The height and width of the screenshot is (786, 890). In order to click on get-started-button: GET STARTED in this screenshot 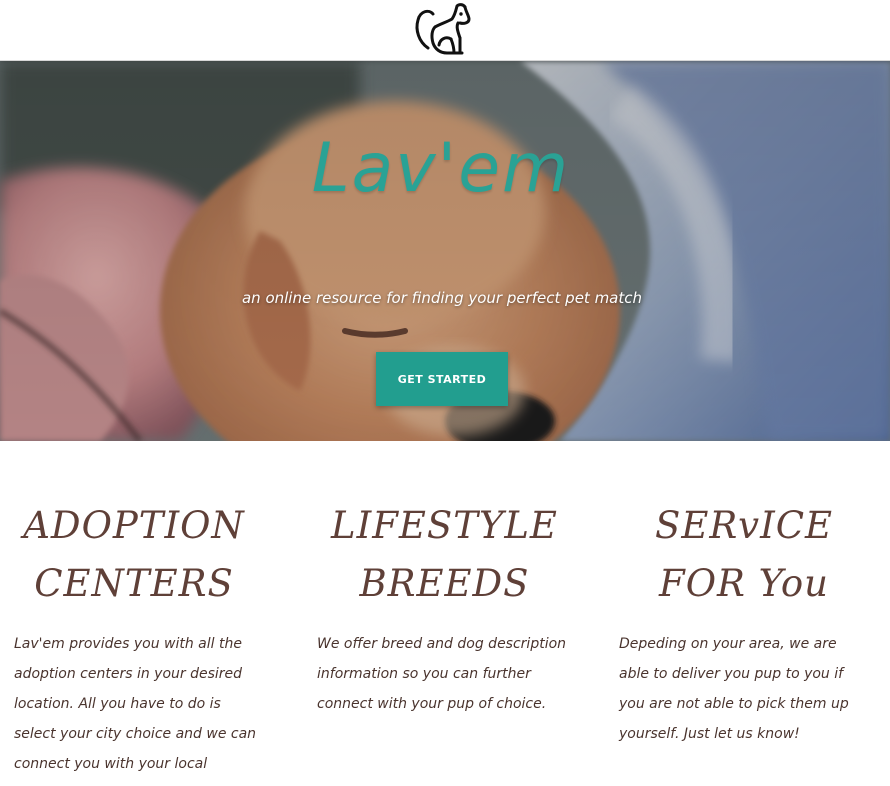, I will do `click(442, 379)`.